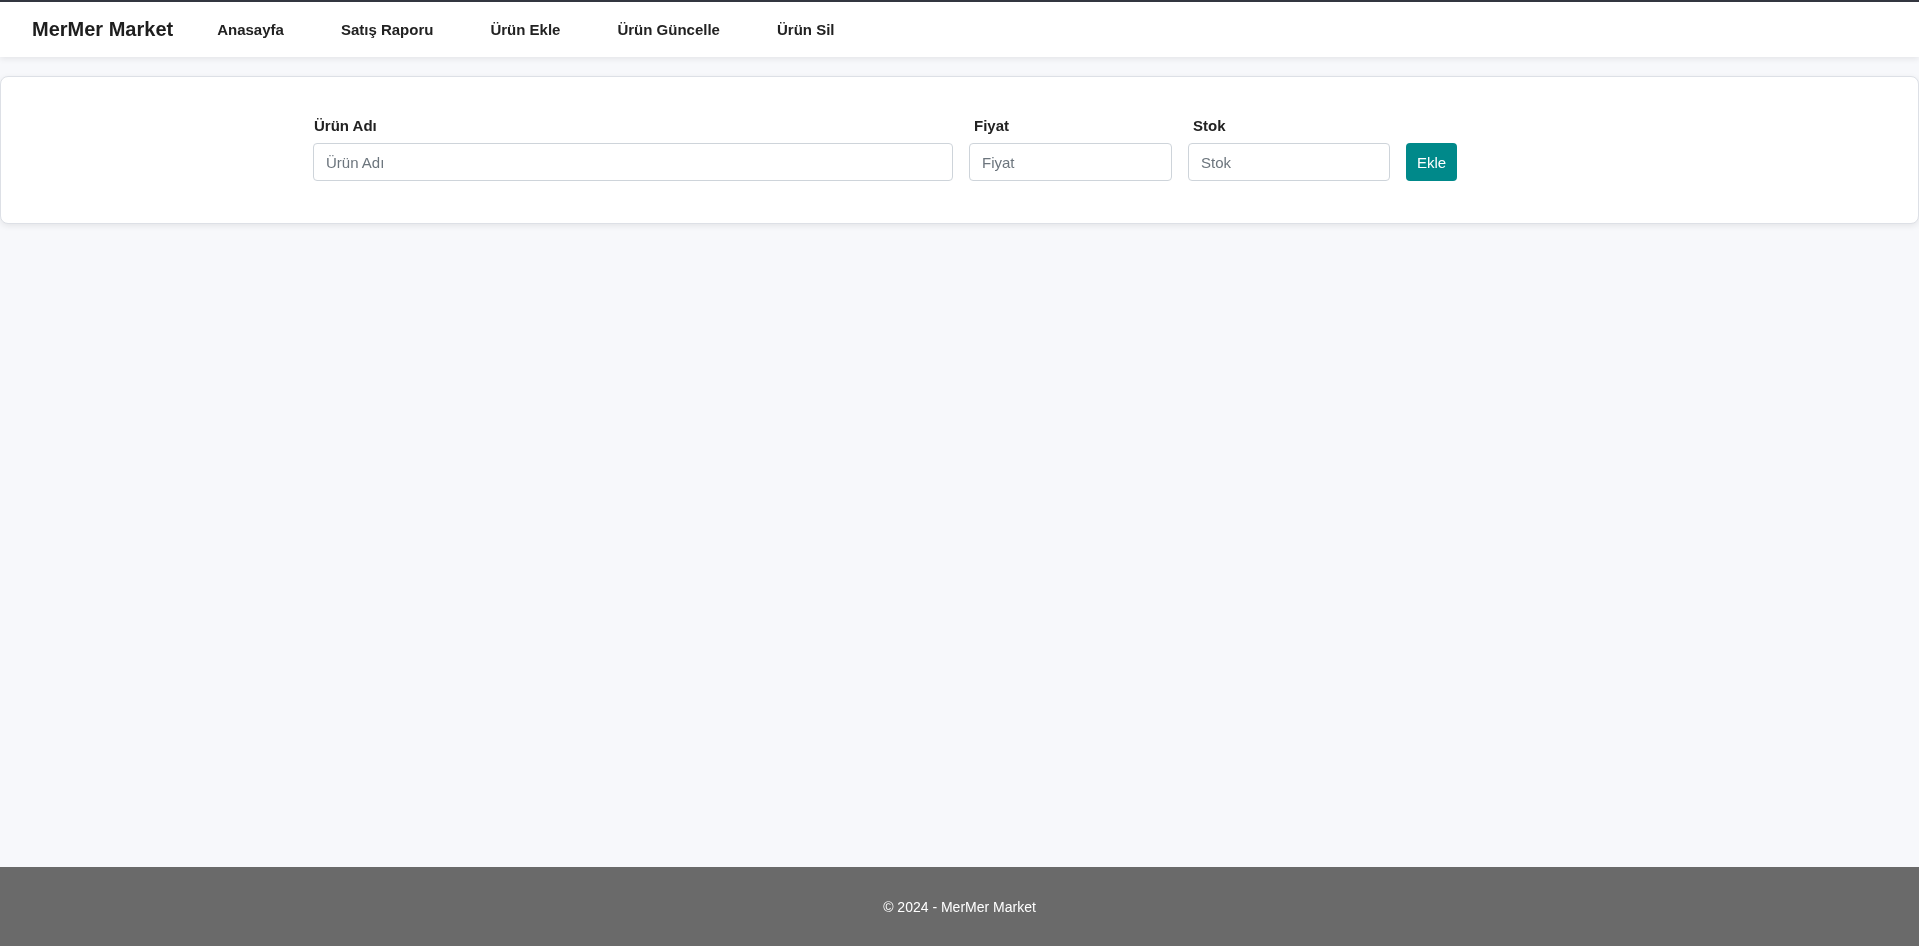  What do you see at coordinates (1289, 162) in the screenshot?
I see `input-field: Stok` at bounding box center [1289, 162].